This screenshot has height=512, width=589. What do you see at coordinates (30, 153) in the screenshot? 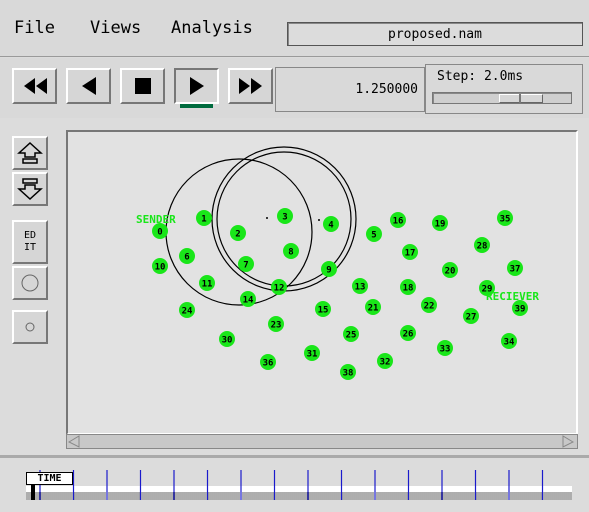
I see `zoom-in-button` at bounding box center [30, 153].